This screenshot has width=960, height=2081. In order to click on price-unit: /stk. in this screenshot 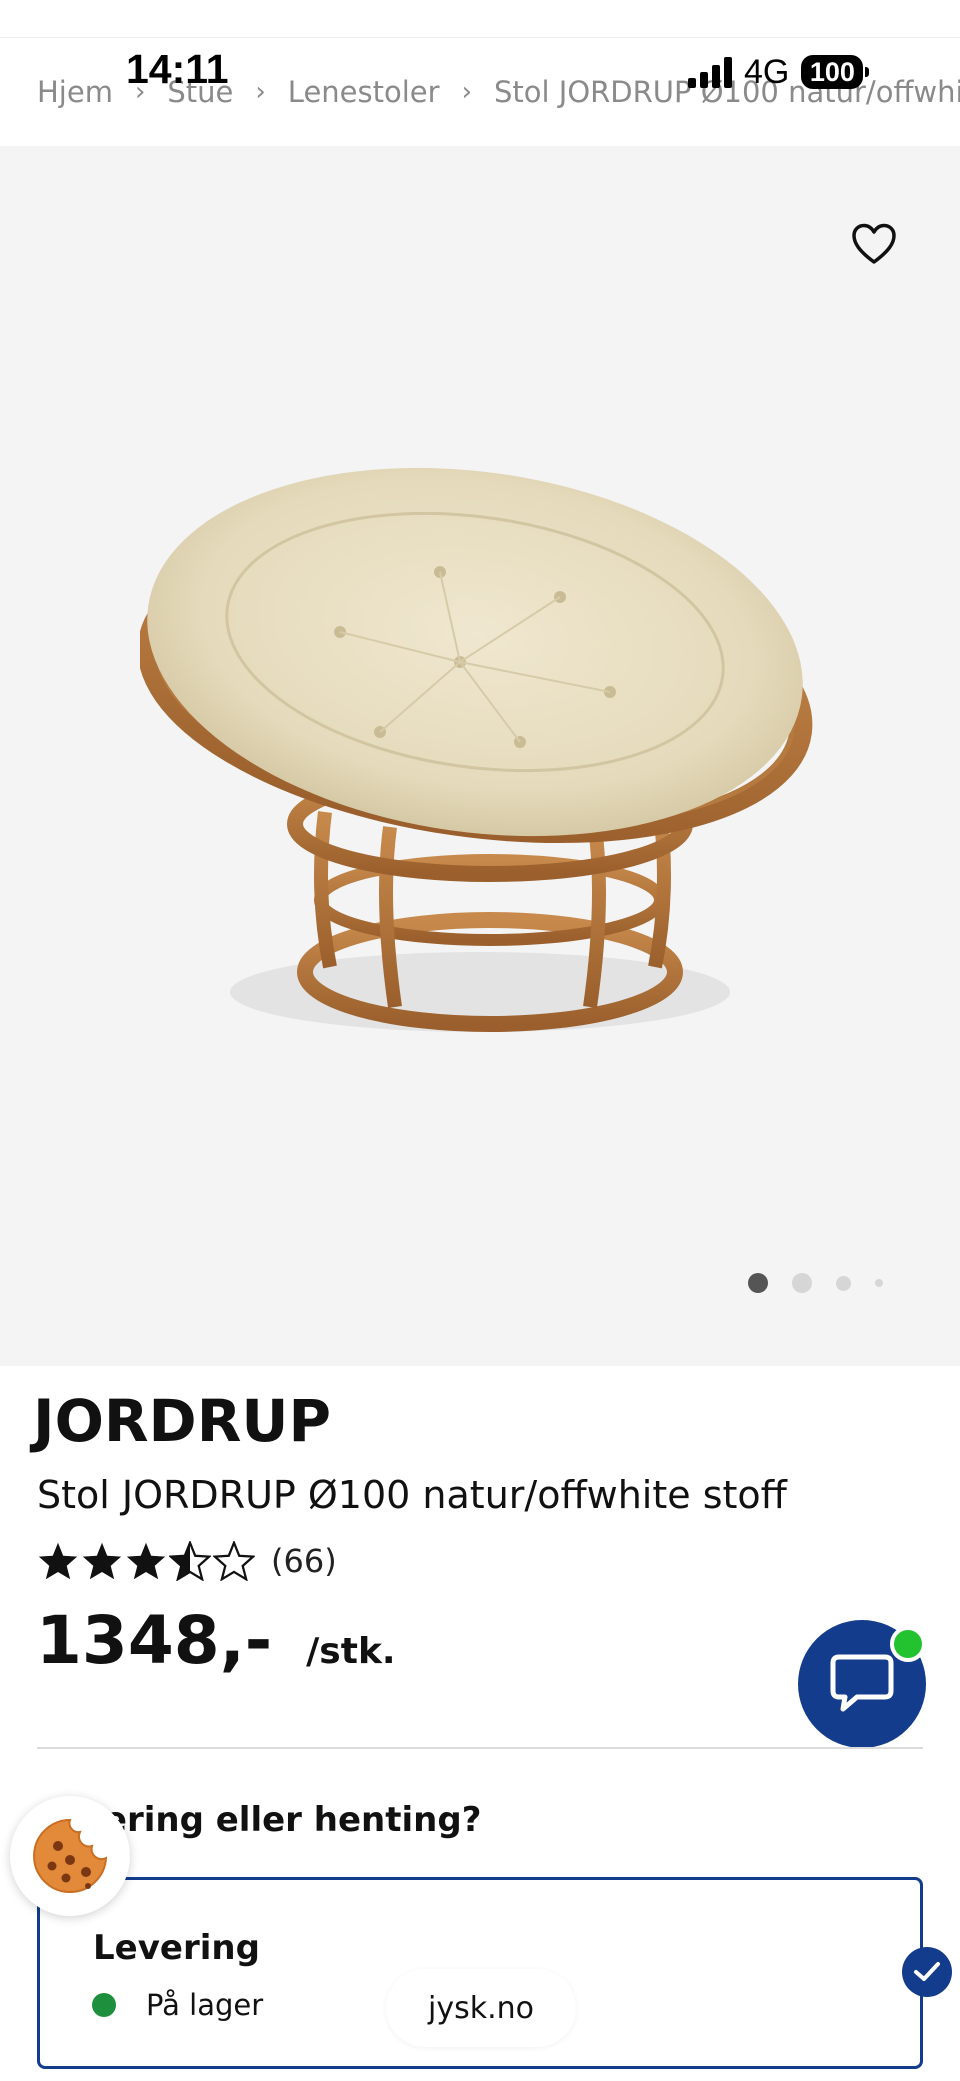, I will do `click(351, 1651)`.